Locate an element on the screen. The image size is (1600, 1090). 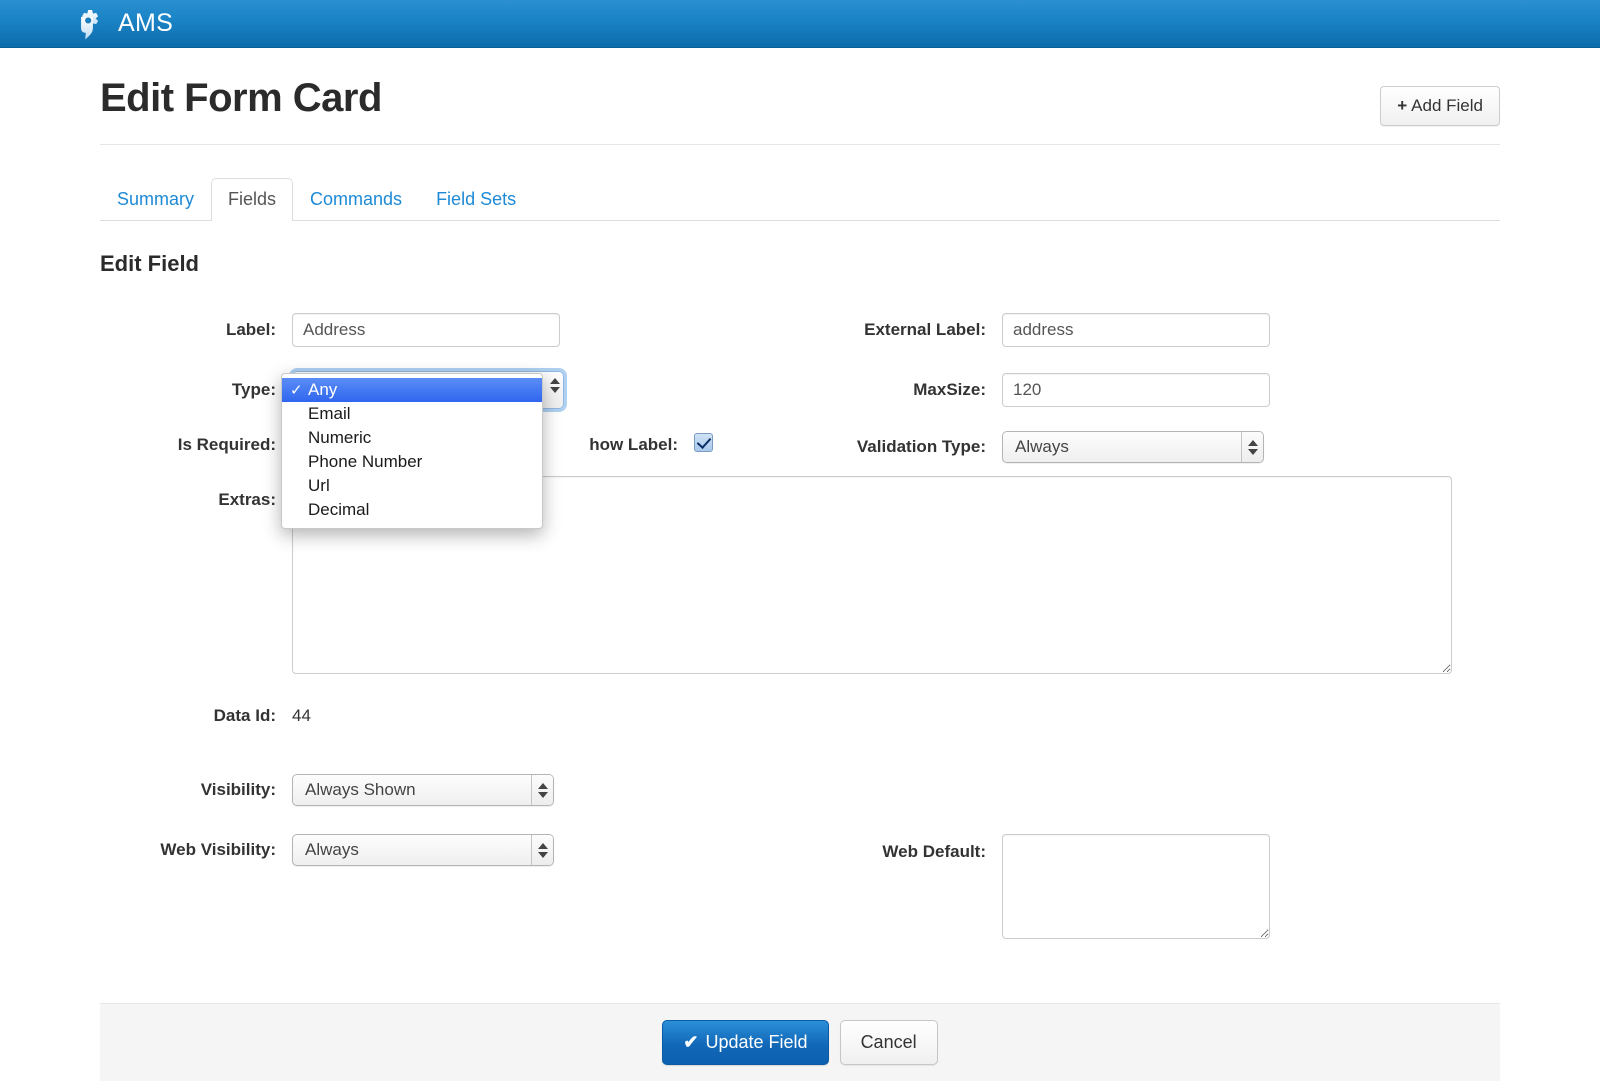
tab-fields: Fields is located at coordinates (252, 199).